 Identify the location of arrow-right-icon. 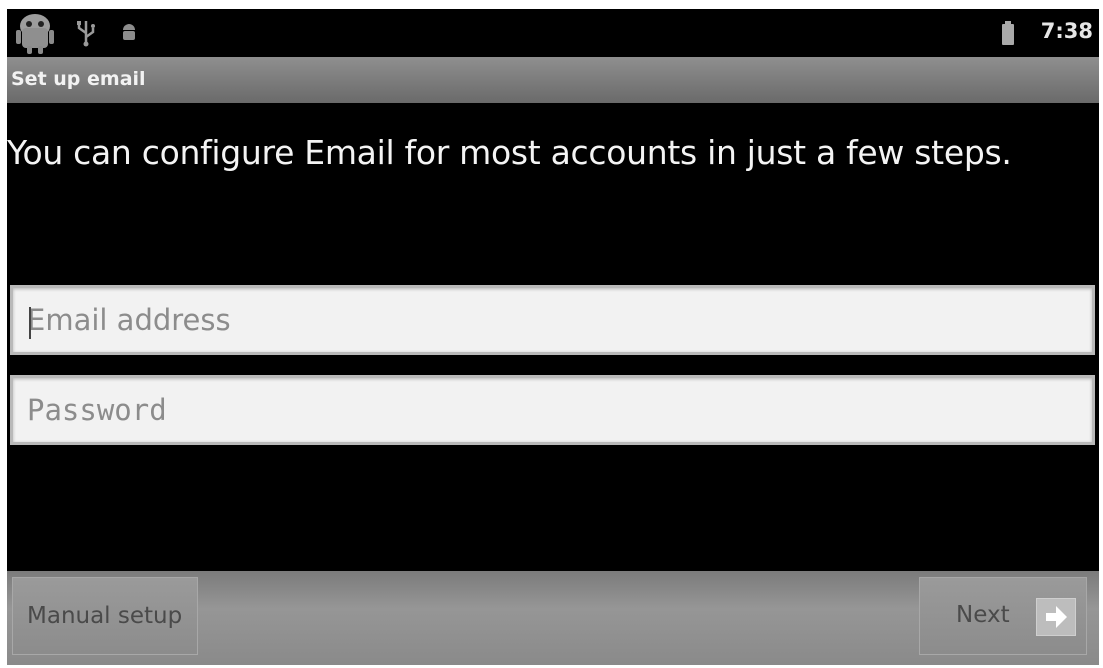
(1056, 617).